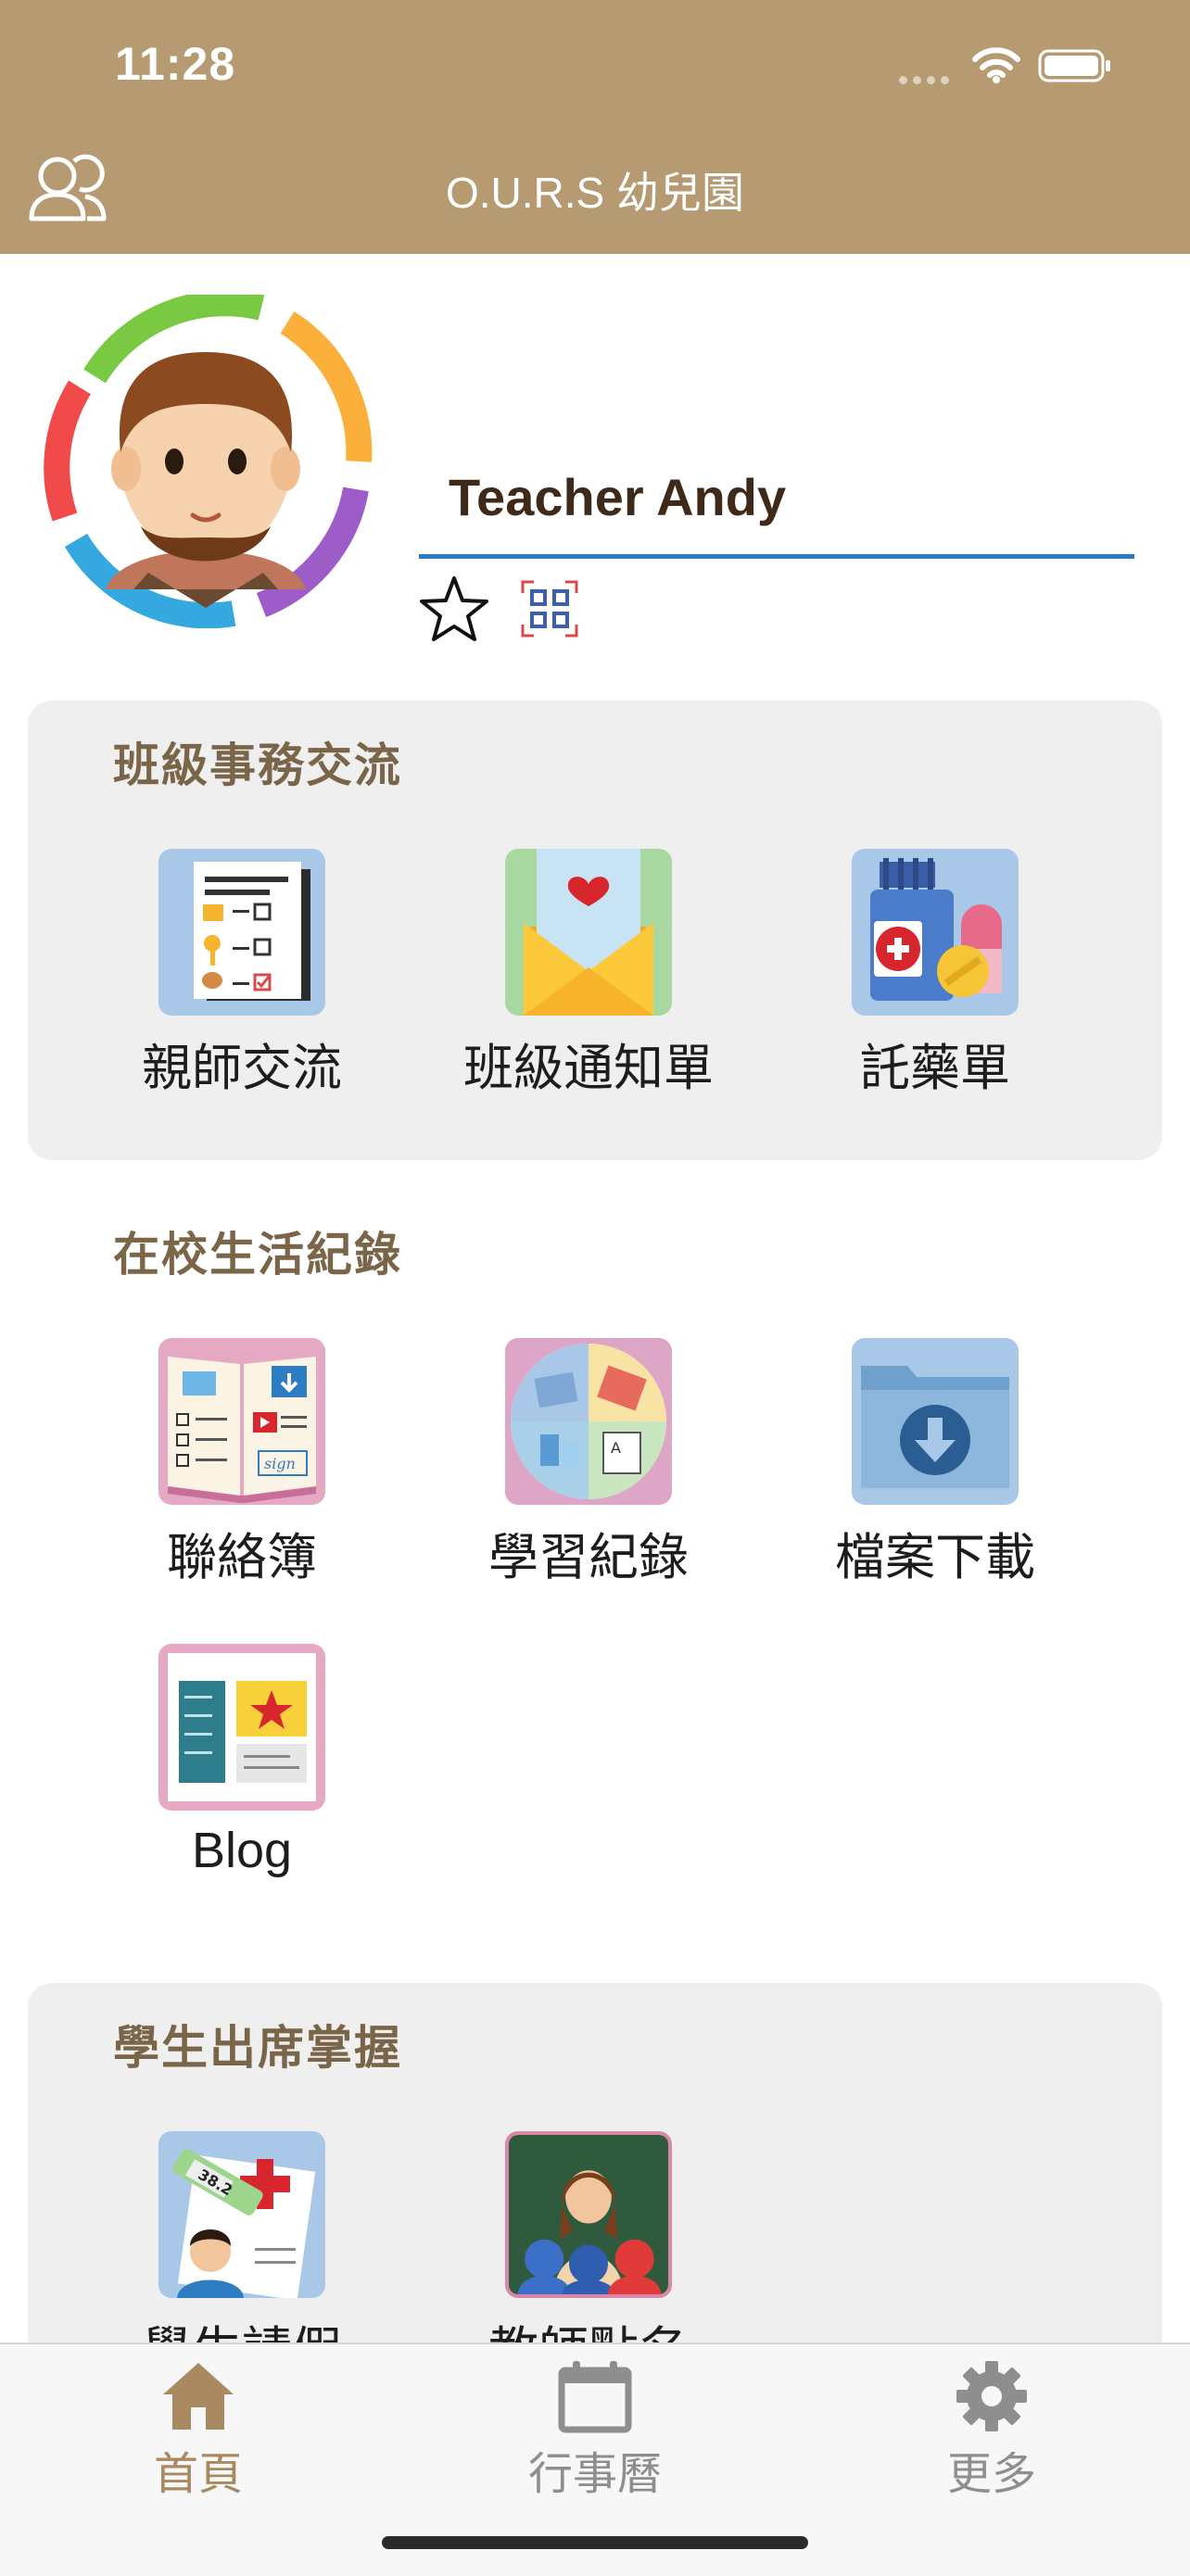  I want to click on tab-label-home: 首頁, so click(198, 2475).